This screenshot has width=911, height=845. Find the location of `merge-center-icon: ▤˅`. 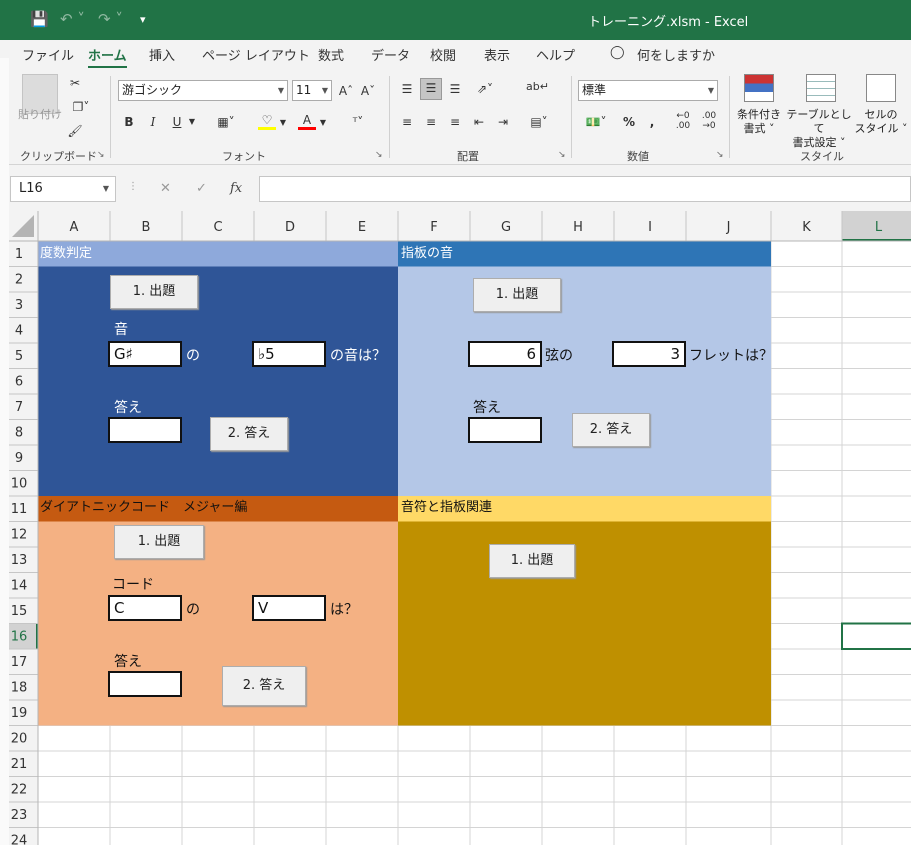

merge-center-icon: ▤˅ is located at coordinates (539, 122).